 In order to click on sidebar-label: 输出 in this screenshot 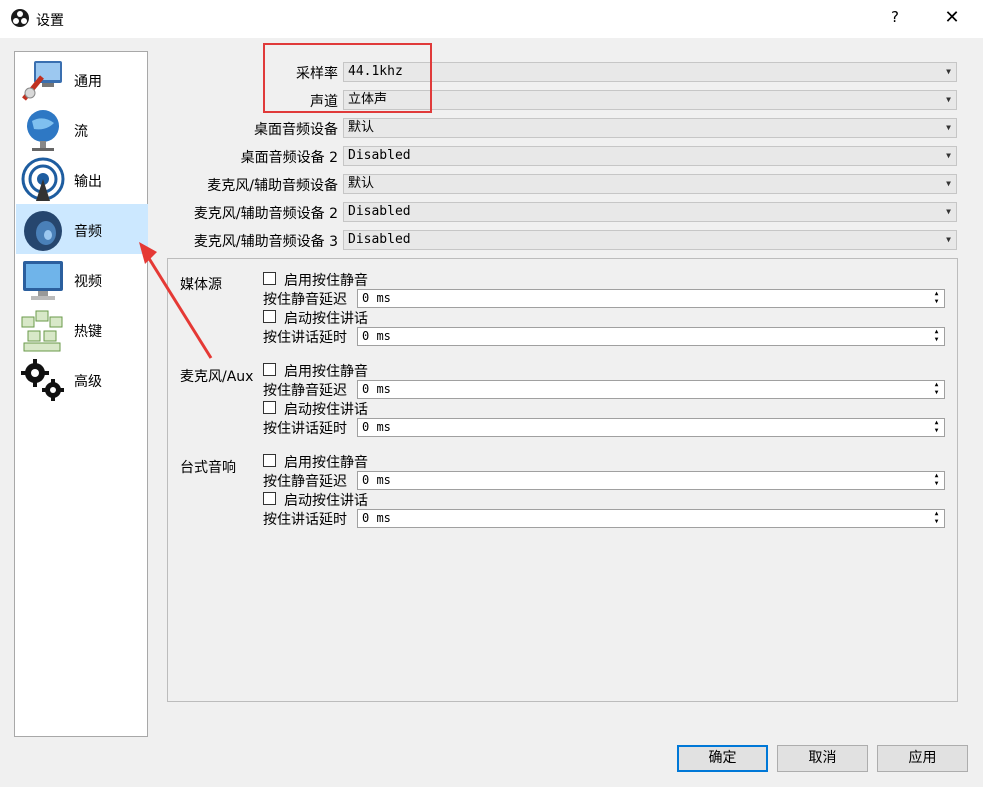, I will do `click(88, 182)`.